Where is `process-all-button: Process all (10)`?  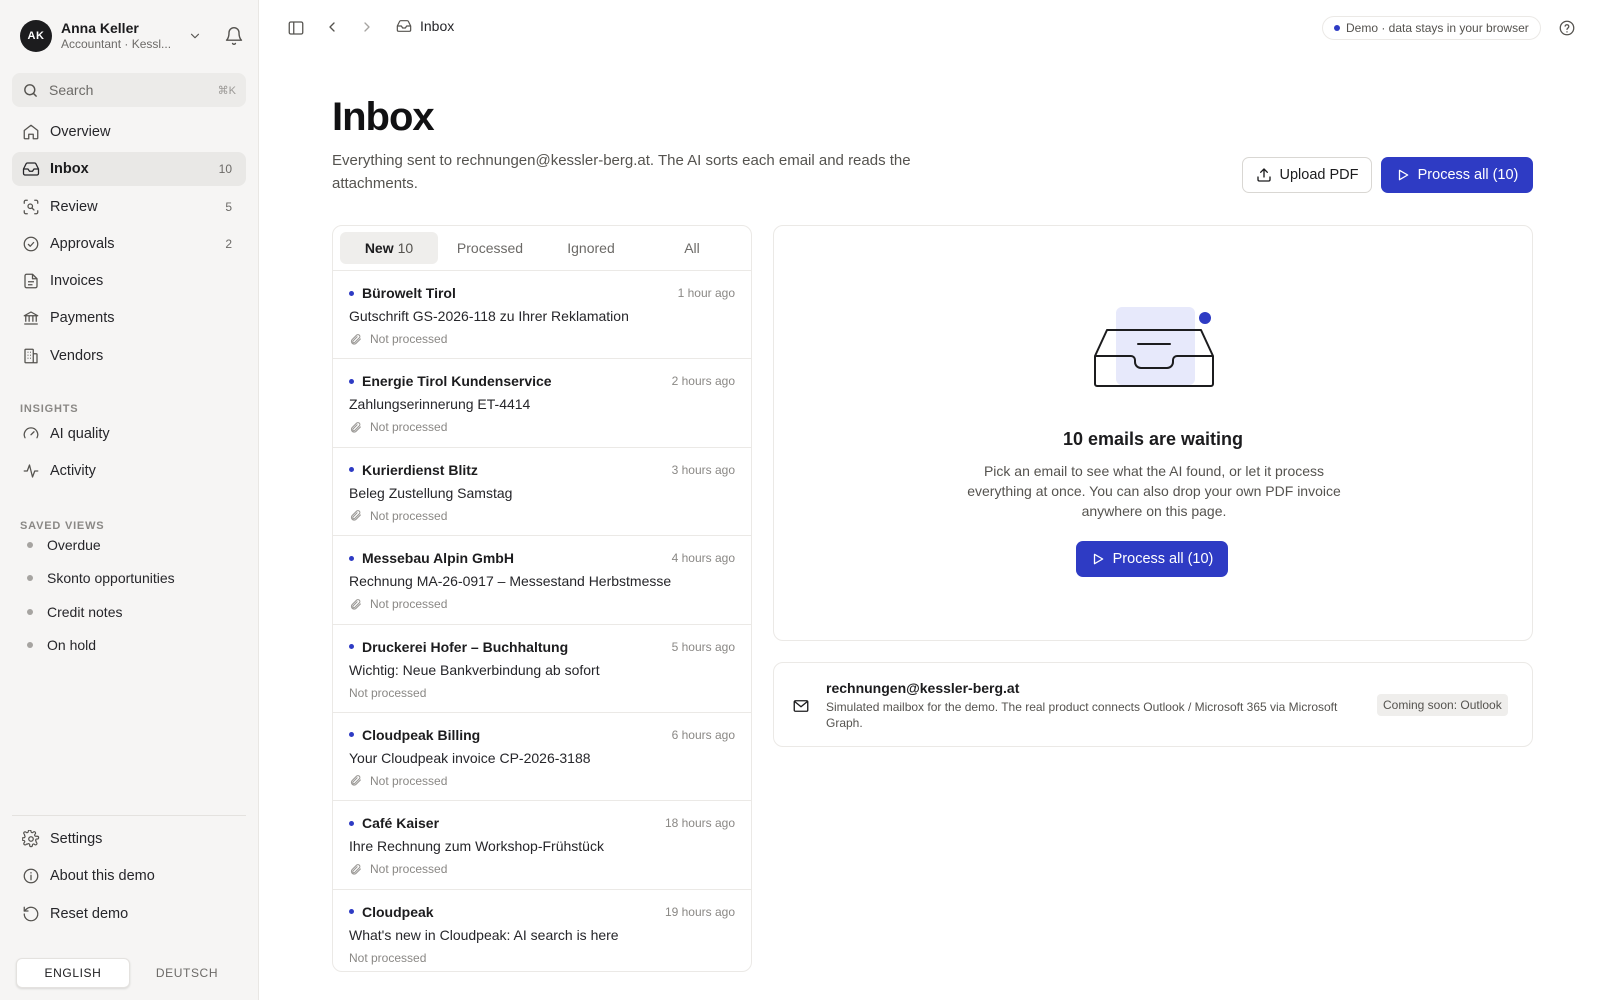
process-all-button: Process all (10) is located at coordinates (1457, 175).